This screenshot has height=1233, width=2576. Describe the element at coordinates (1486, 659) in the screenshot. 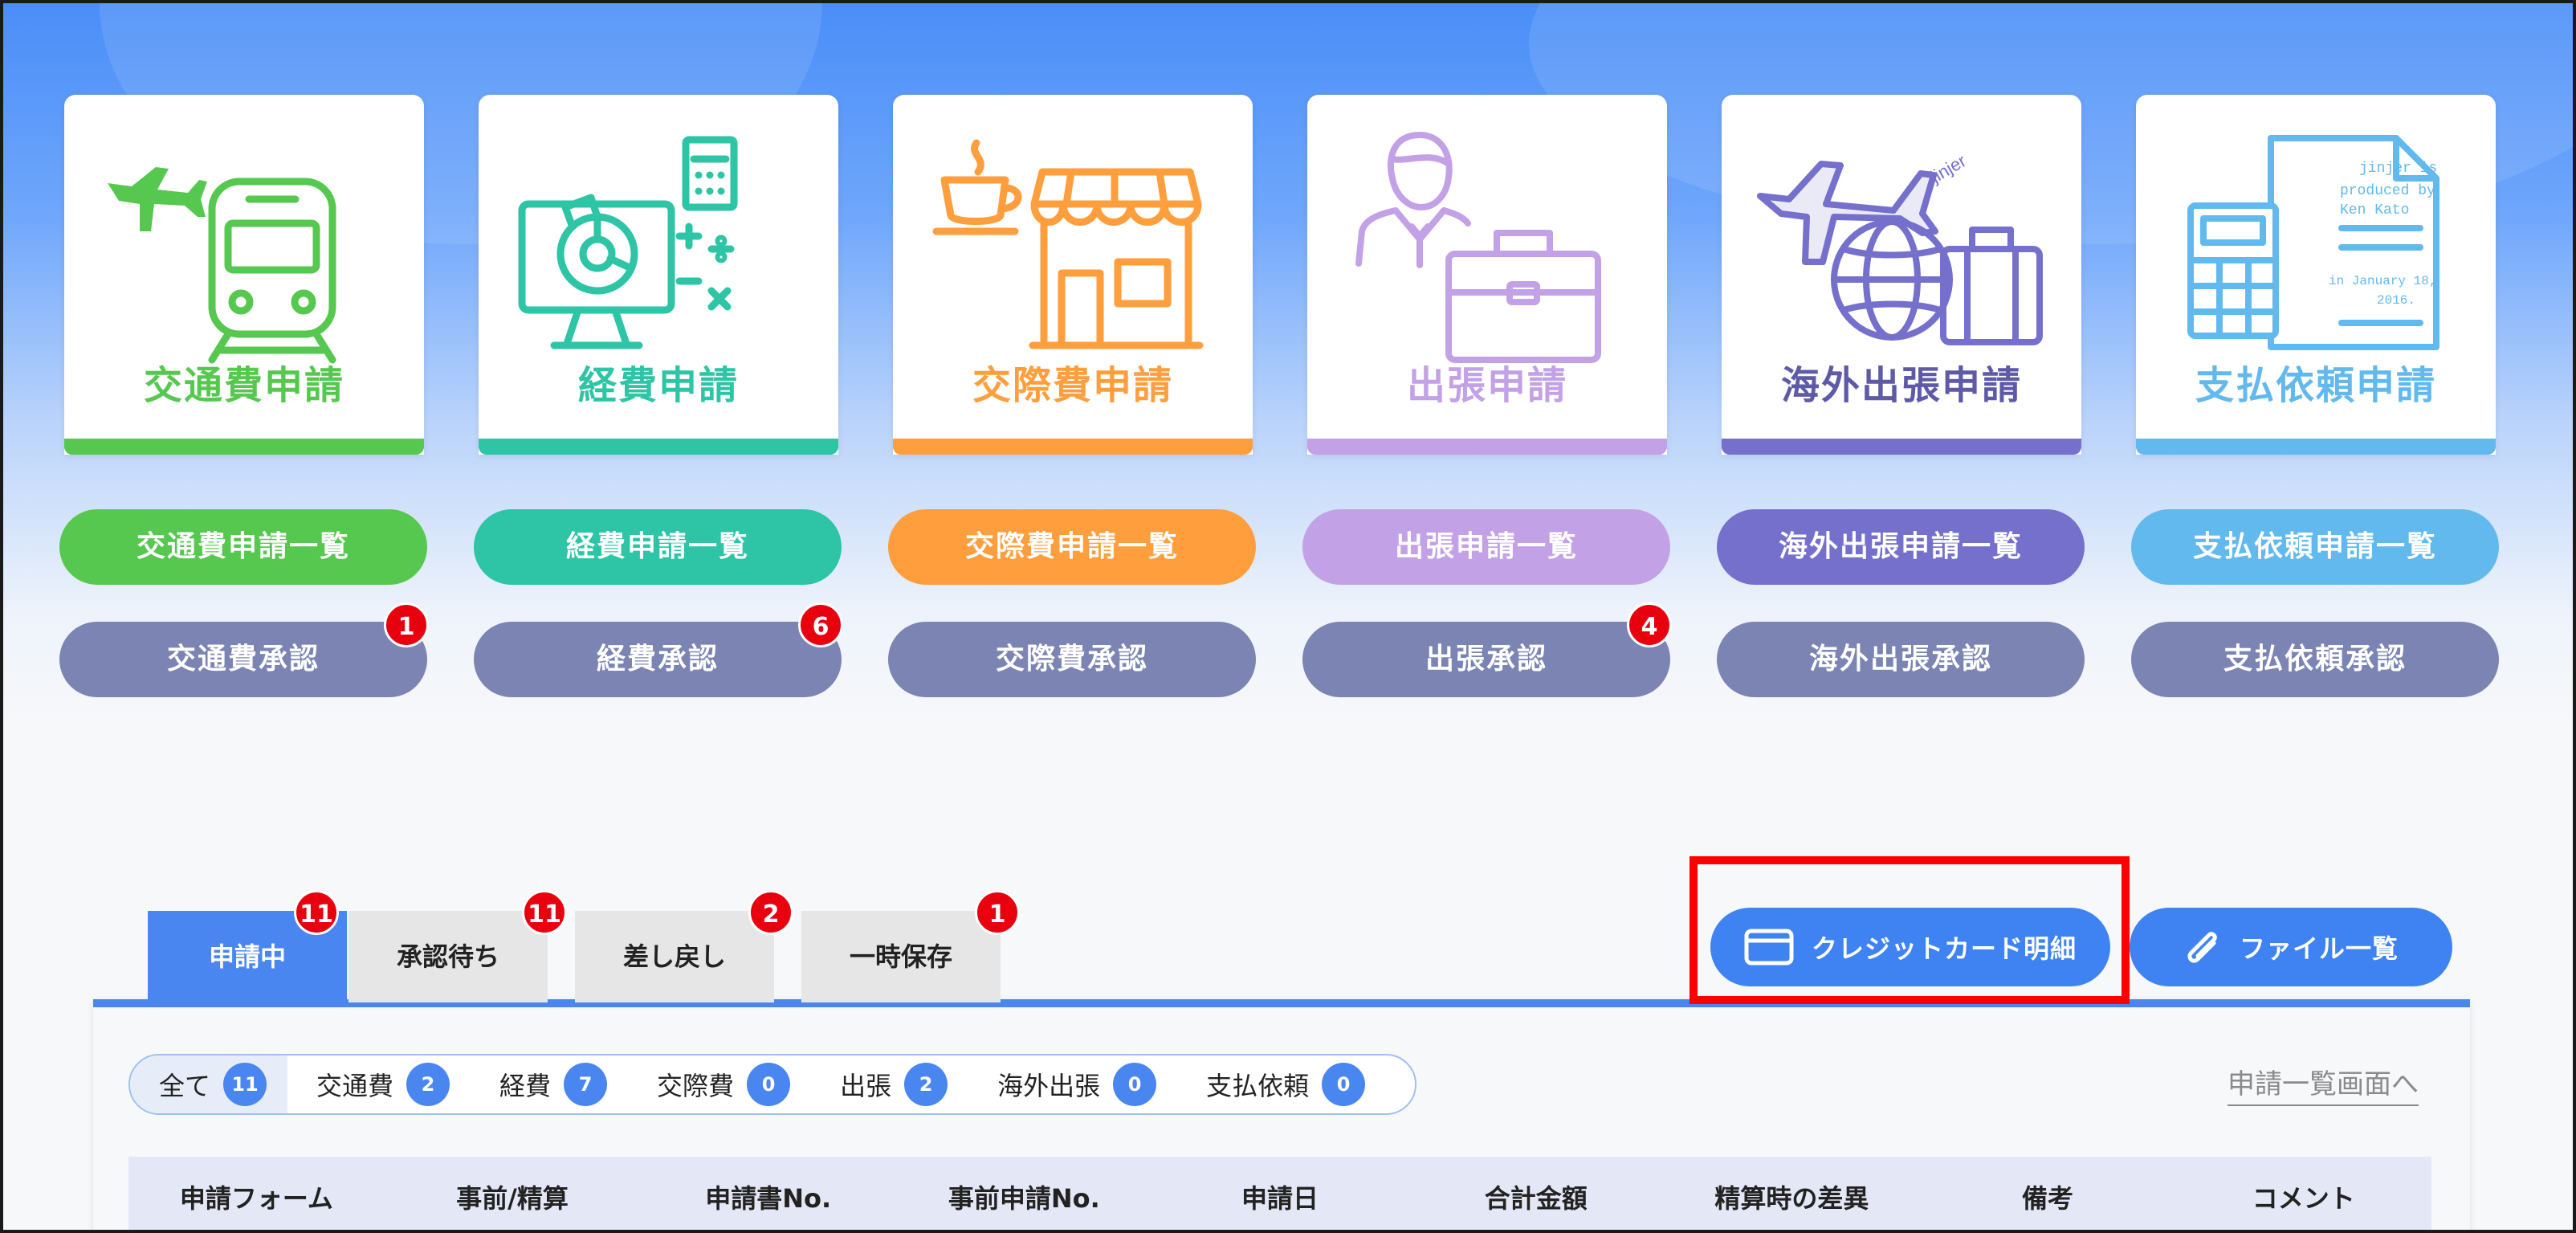

I see `business-trip-approve-button: 出張承認` at that location.